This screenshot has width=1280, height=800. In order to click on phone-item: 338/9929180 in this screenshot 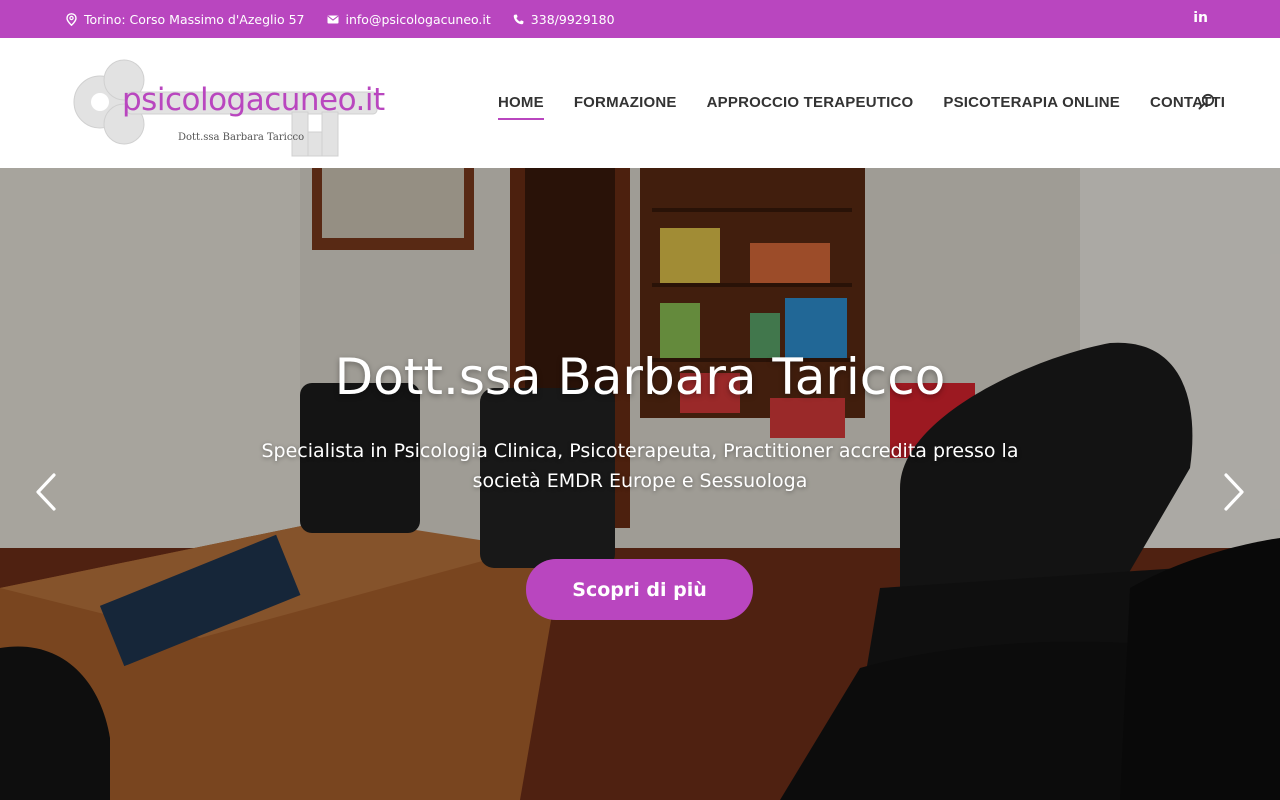, I will do `click(564, 19)`.